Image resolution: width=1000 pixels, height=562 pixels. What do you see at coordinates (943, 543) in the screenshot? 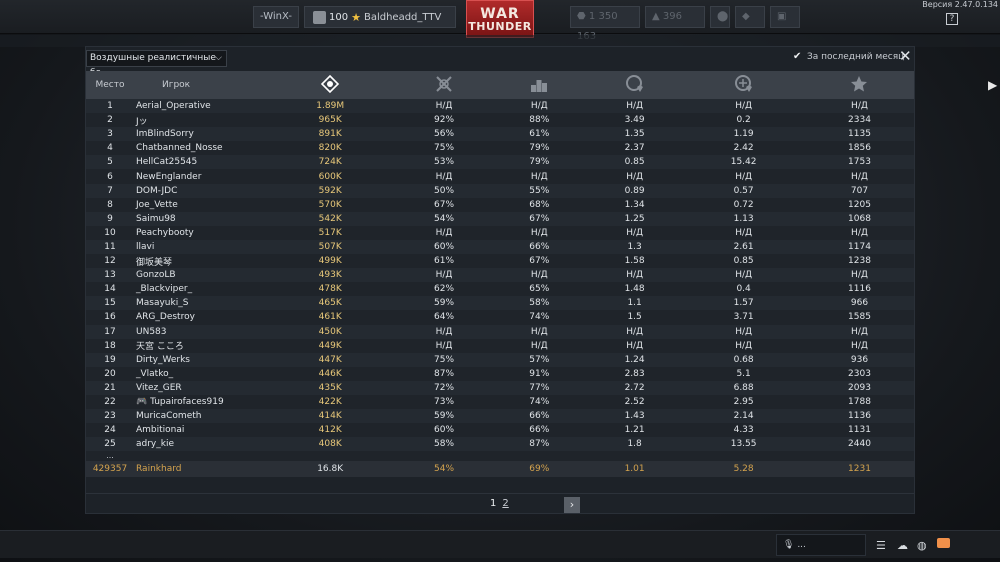
I see `mail-icon` at bounding box center [943, 543].